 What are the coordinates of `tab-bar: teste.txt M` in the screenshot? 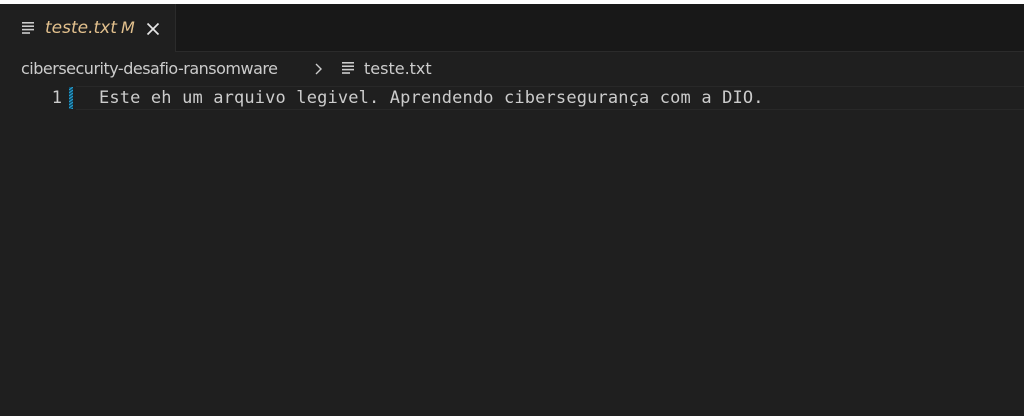 It's located at (512, 28).